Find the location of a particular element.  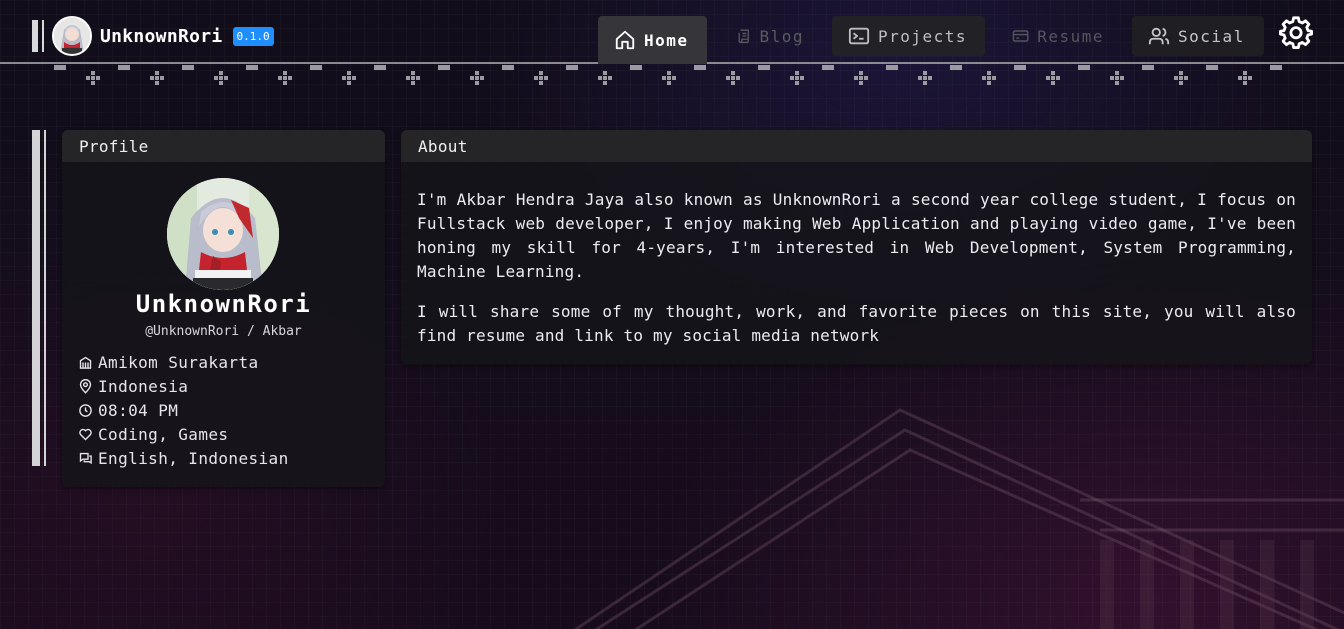

brand-bar is located at coordinates (35, 36).